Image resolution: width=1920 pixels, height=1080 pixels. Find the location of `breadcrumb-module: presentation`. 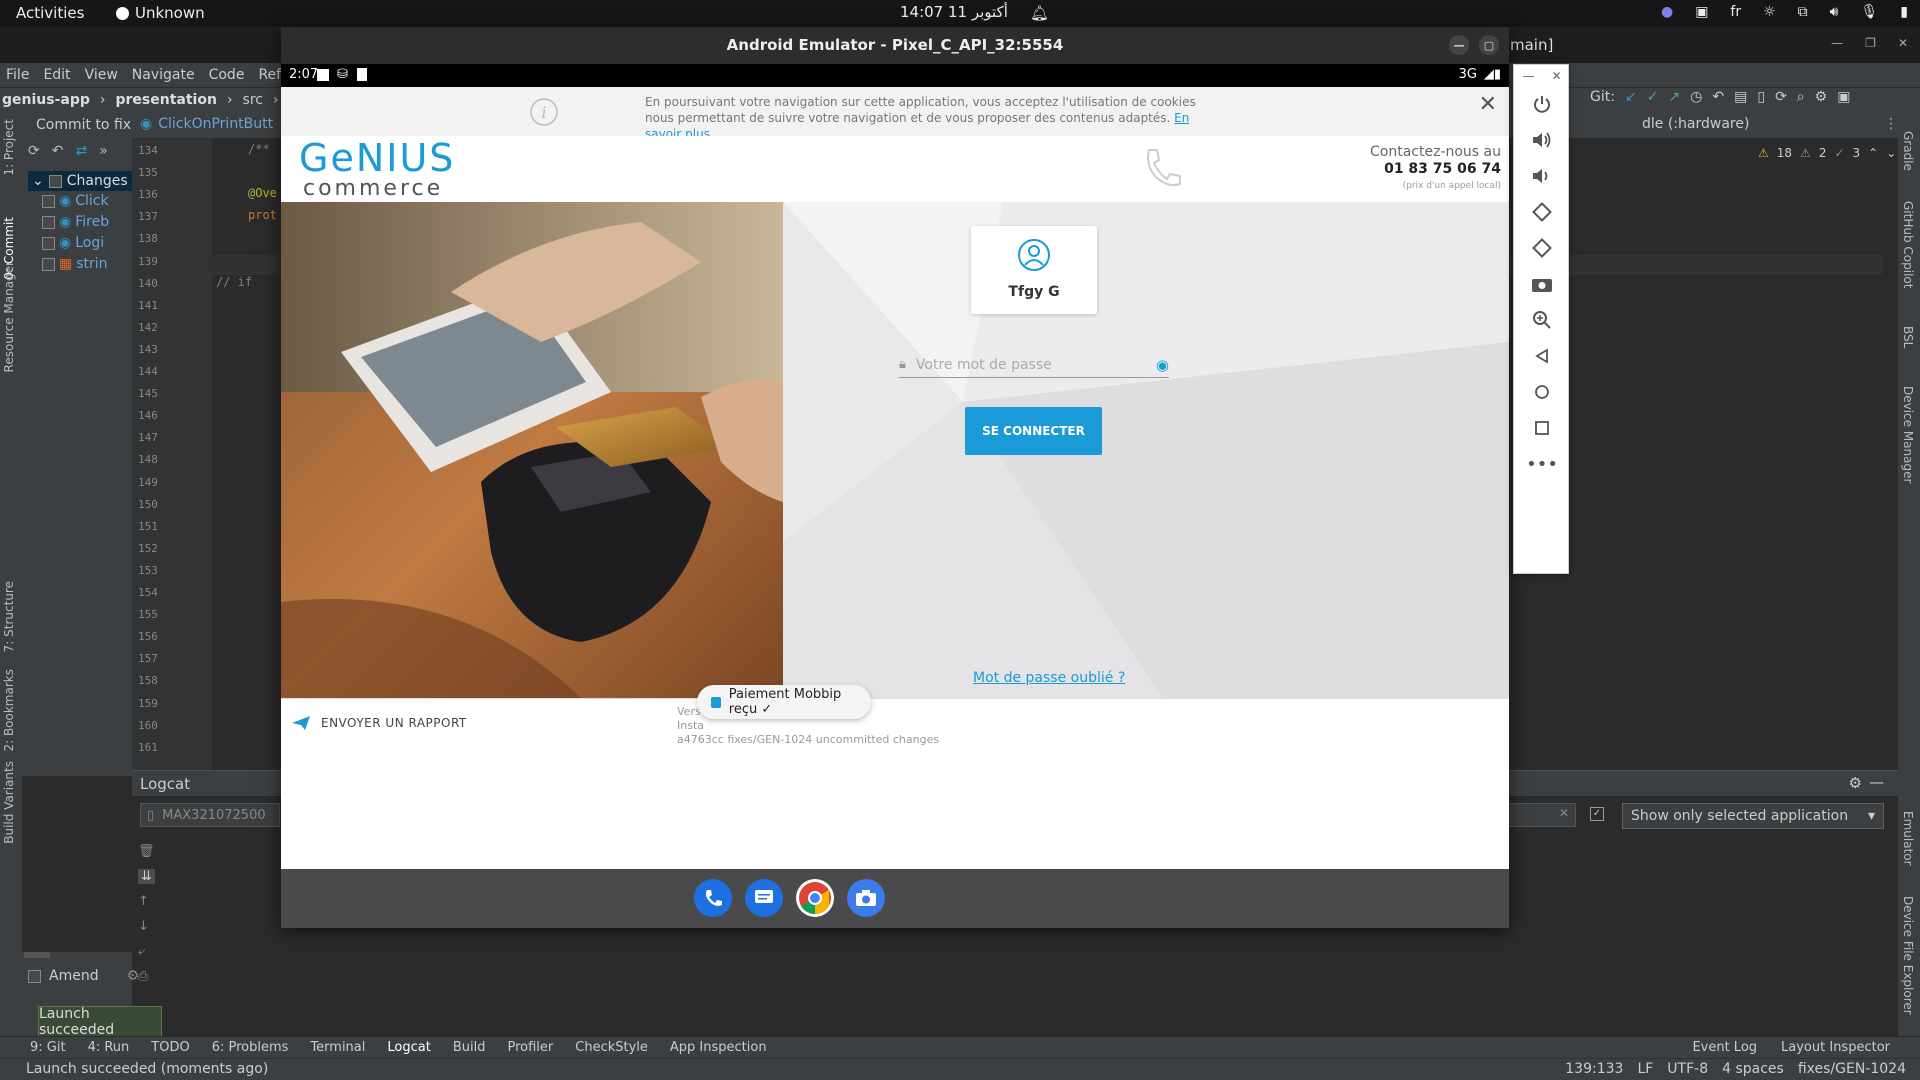

breadcrumb-module: presentation is located at coordinates (166, 100).